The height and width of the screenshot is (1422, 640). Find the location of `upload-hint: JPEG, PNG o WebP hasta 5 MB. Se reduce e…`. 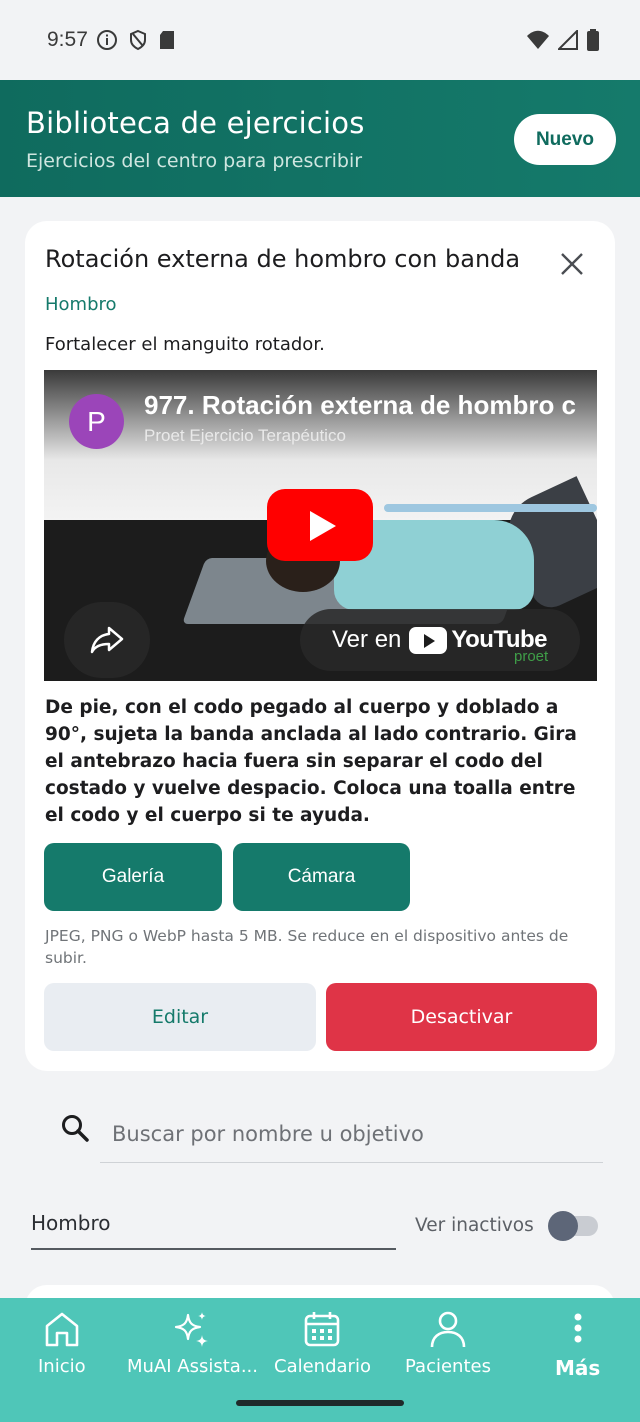

upload-hint: JPEG, PNG o WebP hasta 5 MB. Se reduce e… is located at coordinates (307, 947).